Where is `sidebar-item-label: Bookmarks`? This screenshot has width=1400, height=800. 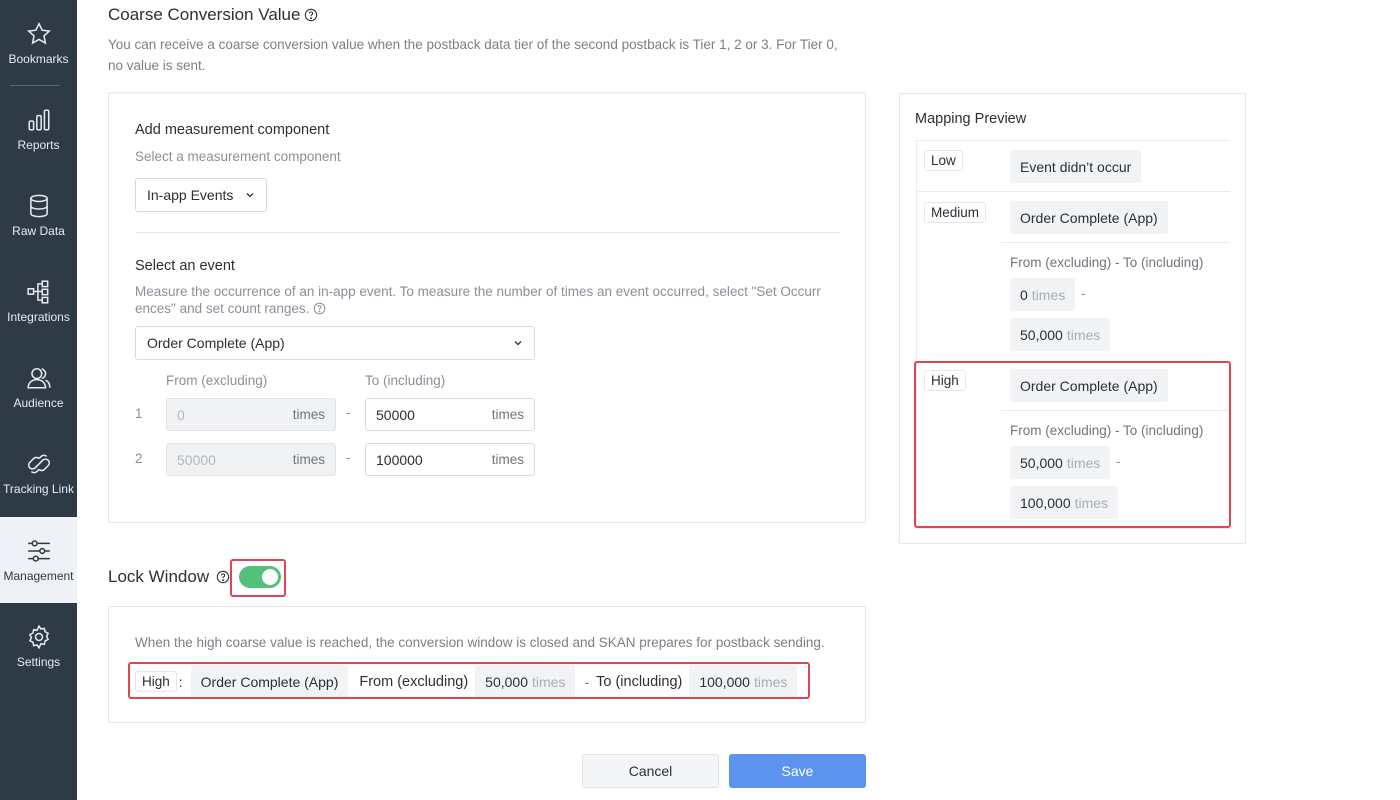 sidebar-item-label: Bookmarks is located at coordinates (38, 58).